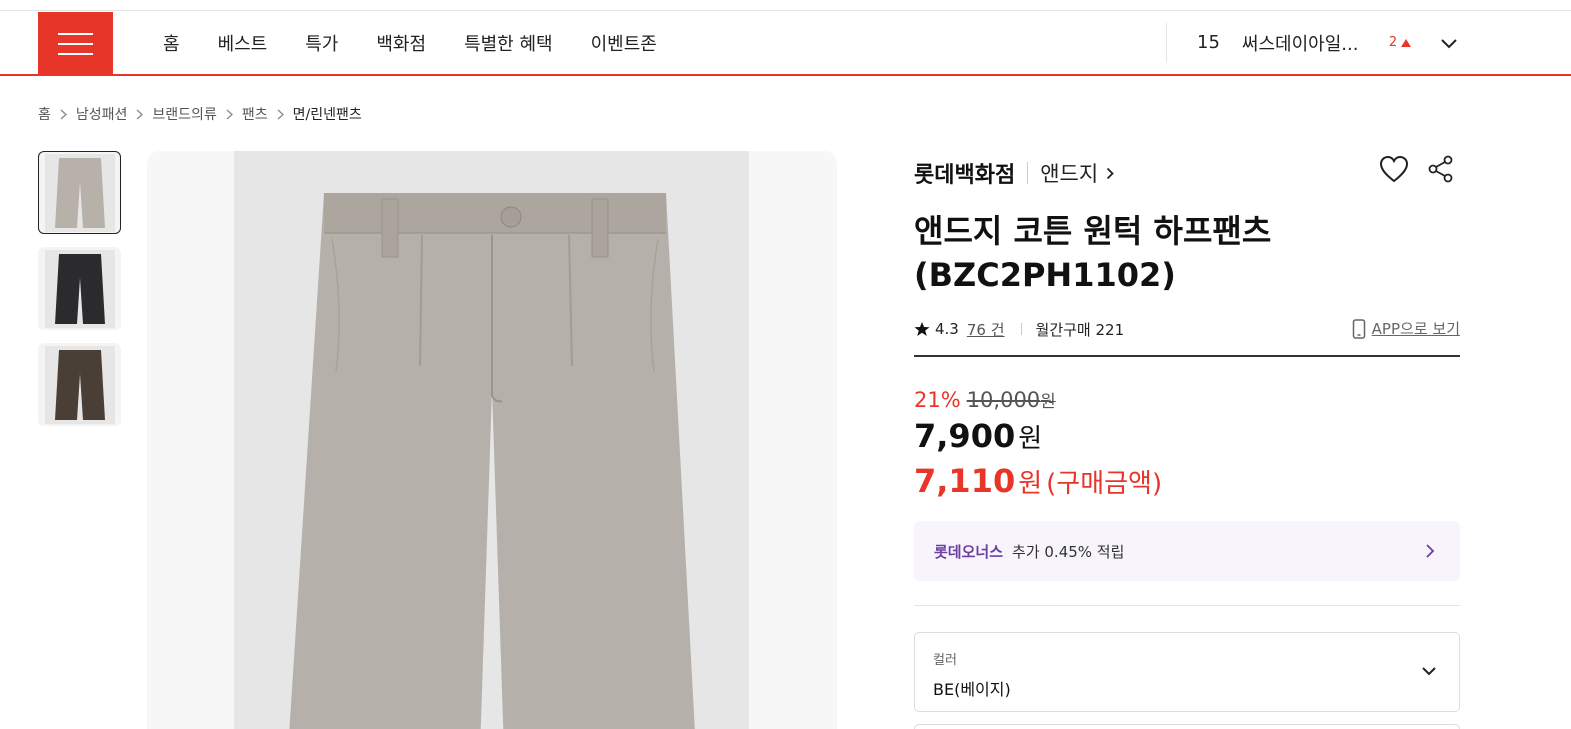  Describe the element at coordinates (1093, 253) in the screenshot. I see `product-title: 앤드지 코튼 원턱 하프팬츠 (BZC2PH1102)` at that location.